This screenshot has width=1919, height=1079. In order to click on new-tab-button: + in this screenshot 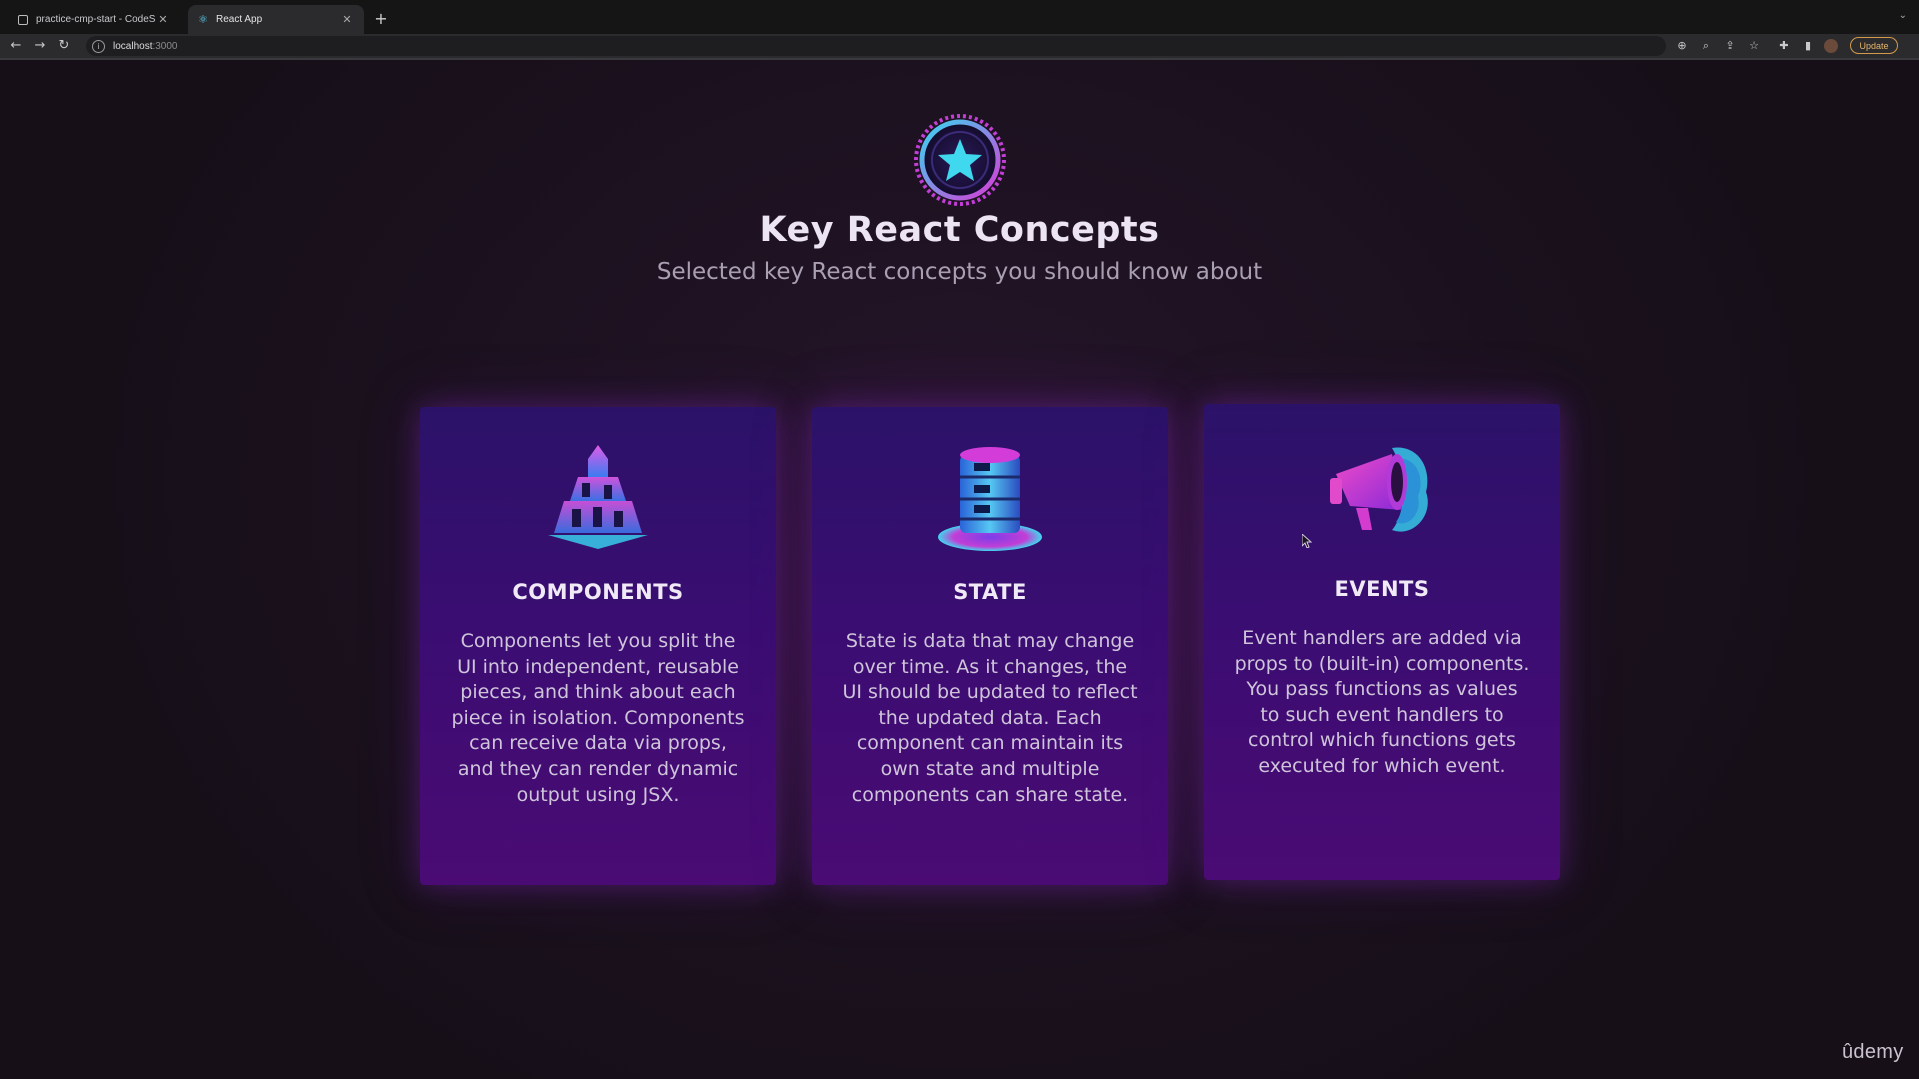, I will do `click(381, 18)`.